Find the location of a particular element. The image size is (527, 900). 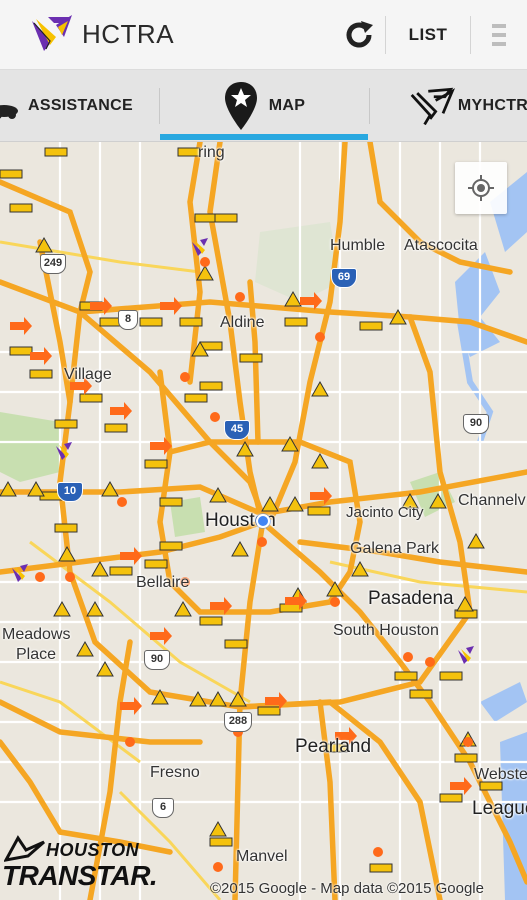

map-pin-star-icon is located at coordinates (240, 106).